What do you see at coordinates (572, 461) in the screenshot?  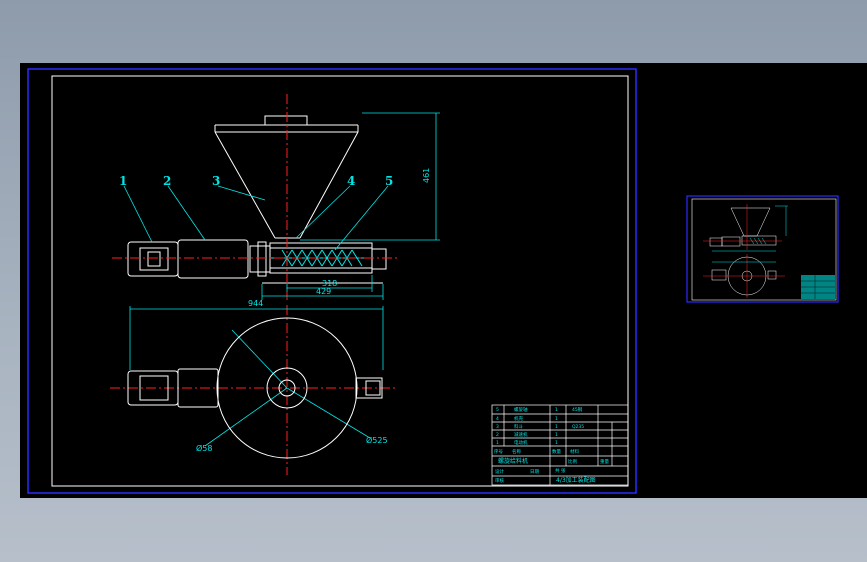 I see `tb-scale: 比例` at bounding box center [572, 461].